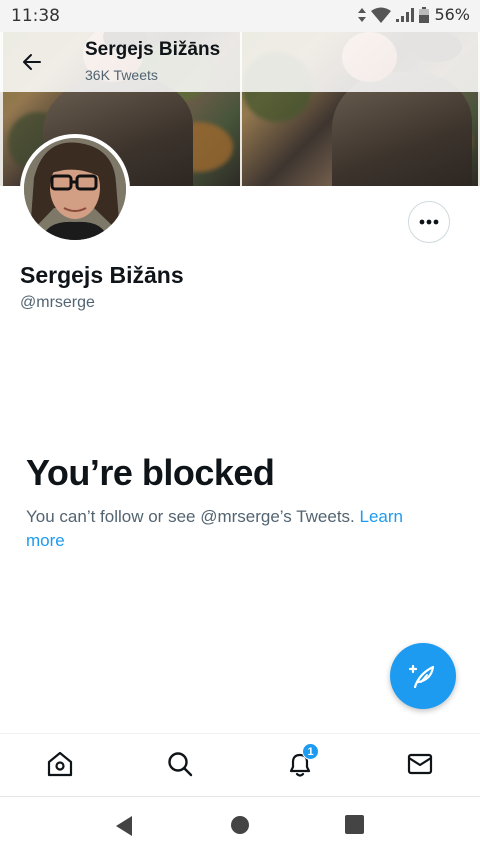 Image resolution: width=480 pixels, height=854 pixels. Describe the element at coordinates (362, 14) in the screenshot. I see `data-arrows-icon` at that location.